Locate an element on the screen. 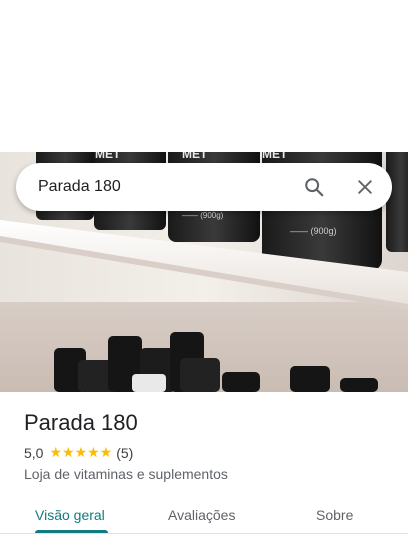  rating-value: 5,0 is located at coordinates (34, 453).